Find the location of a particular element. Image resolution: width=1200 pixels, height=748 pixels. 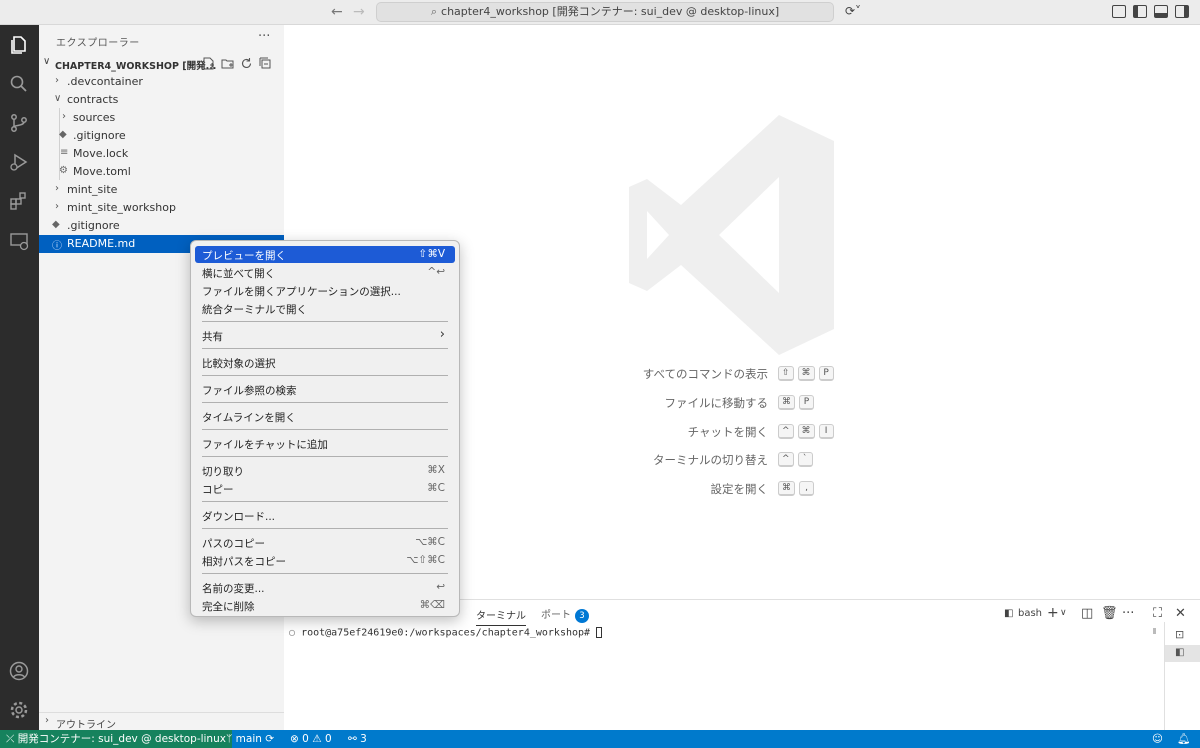

tree-item-mint-site-workshop: › mint_site_workshop is located at coordinates (161, 208).